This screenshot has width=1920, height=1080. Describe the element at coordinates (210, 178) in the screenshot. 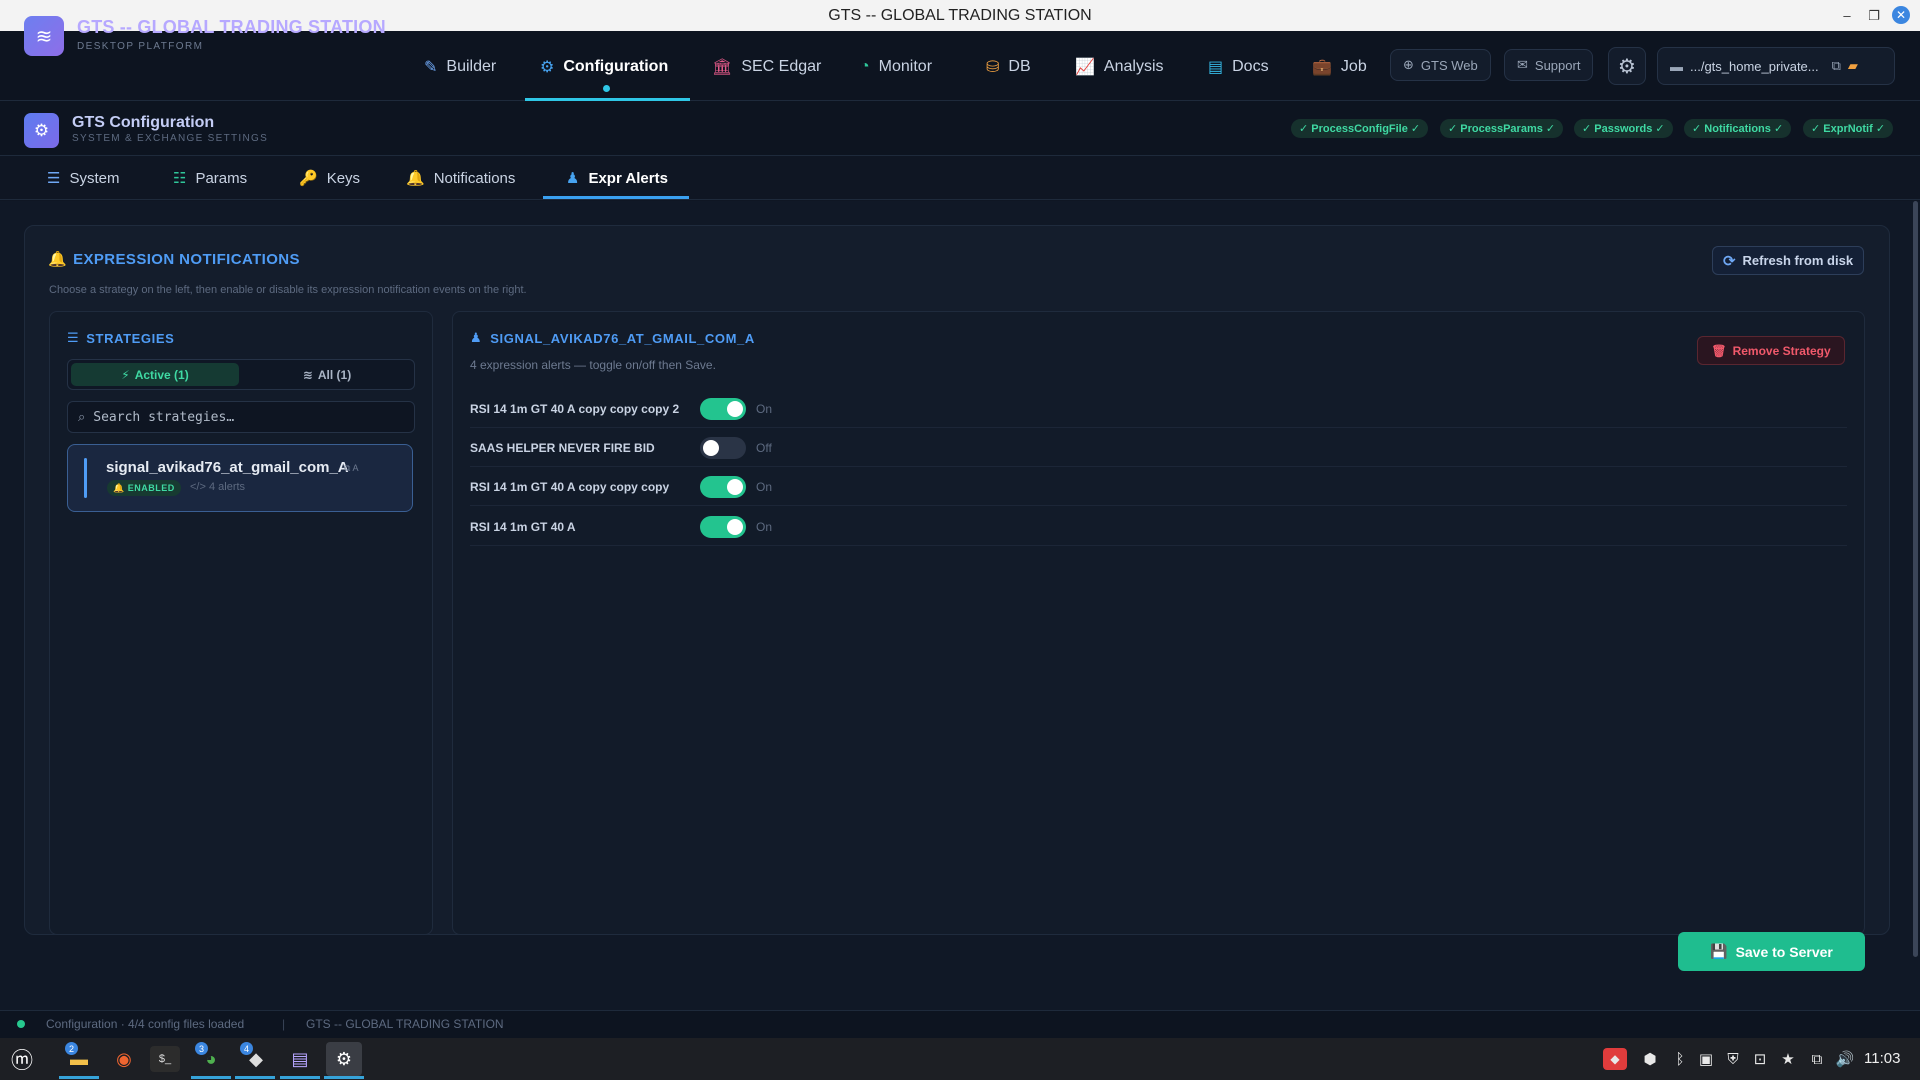

I see `tab-params: ☷ Params` at that location.